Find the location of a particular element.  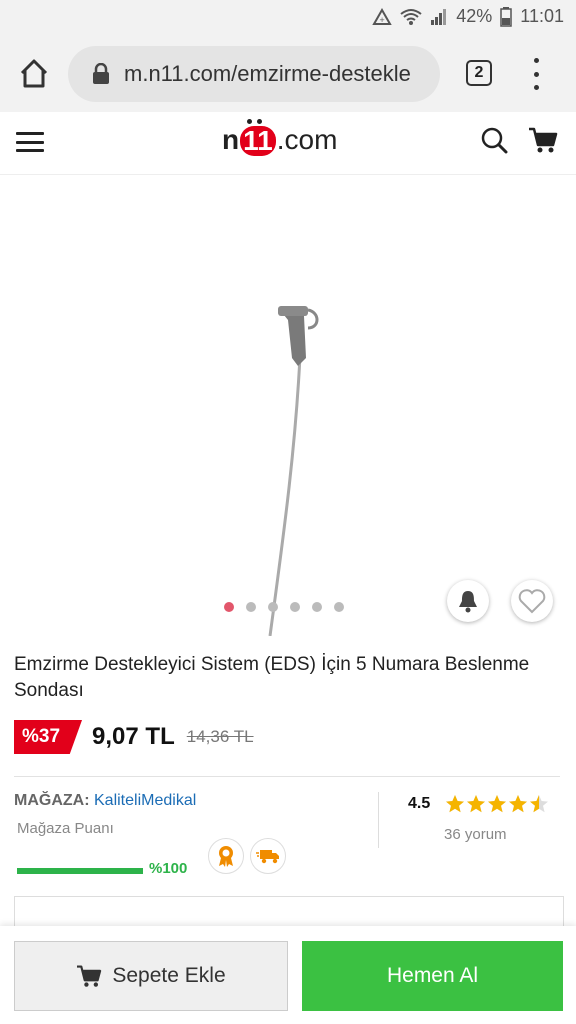

store-name-link: KaliteliMedikal is located at coordinates (145, 800).